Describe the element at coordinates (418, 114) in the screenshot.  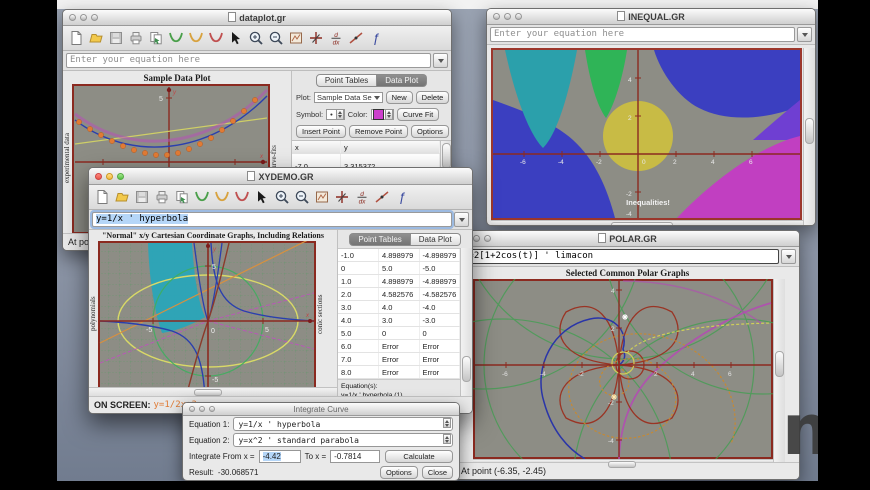
I see `curve-fit-button: Curve Fit` at that location.